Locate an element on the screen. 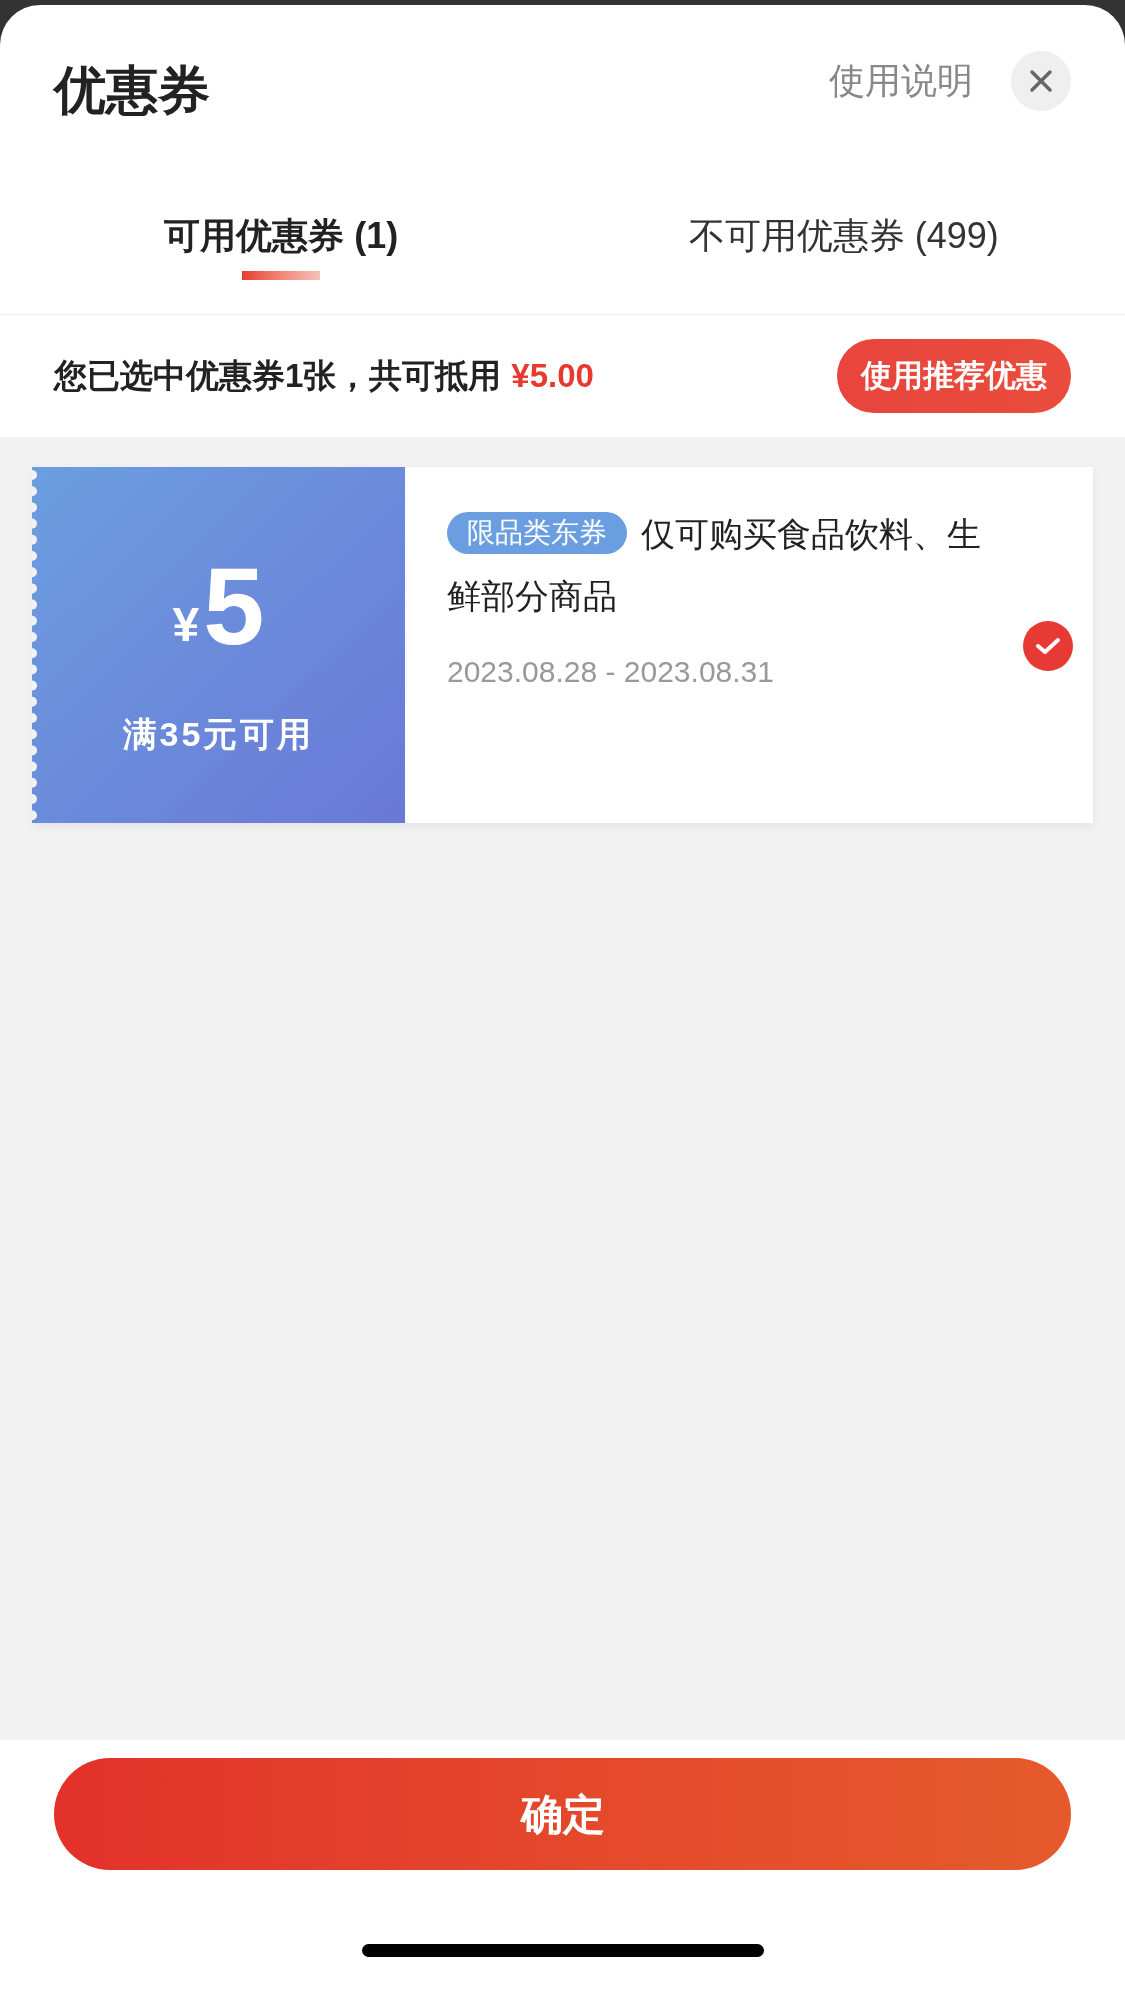 The image size is (1125, 1992). tab: 可用优惠券 (1) is located at coordinates (281, 234).